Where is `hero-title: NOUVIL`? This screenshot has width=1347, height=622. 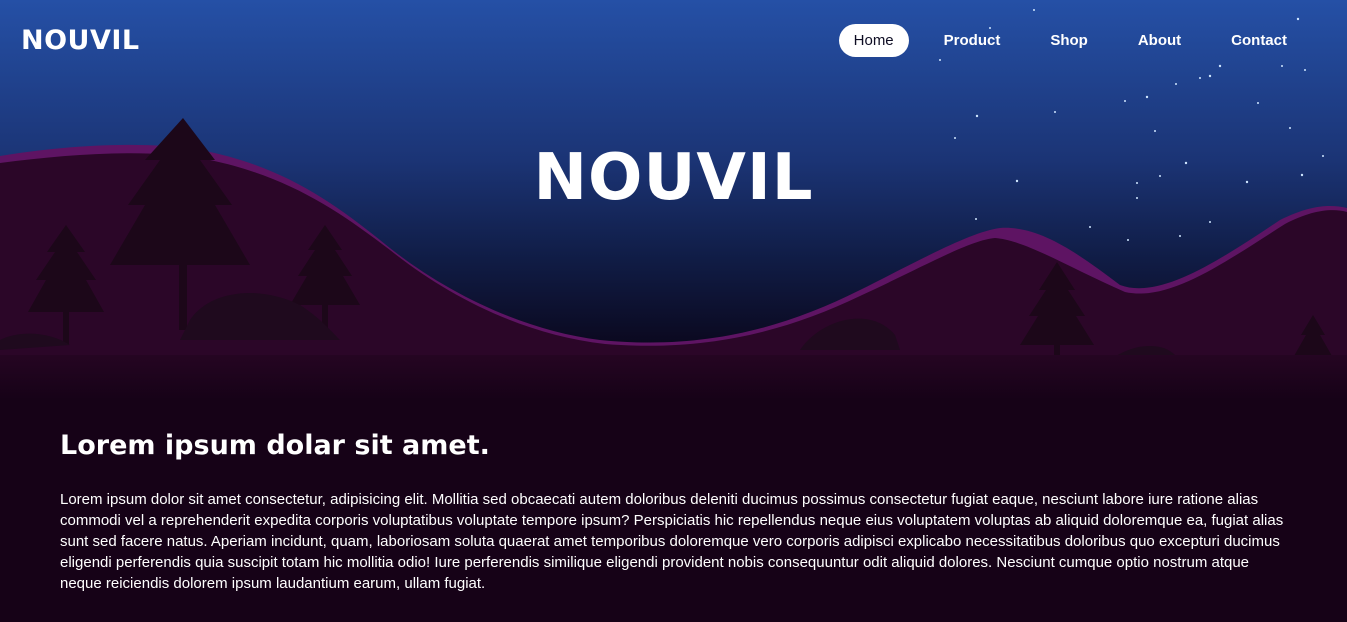
hero-title: NOUVIL is located at coordinates (673, 178).